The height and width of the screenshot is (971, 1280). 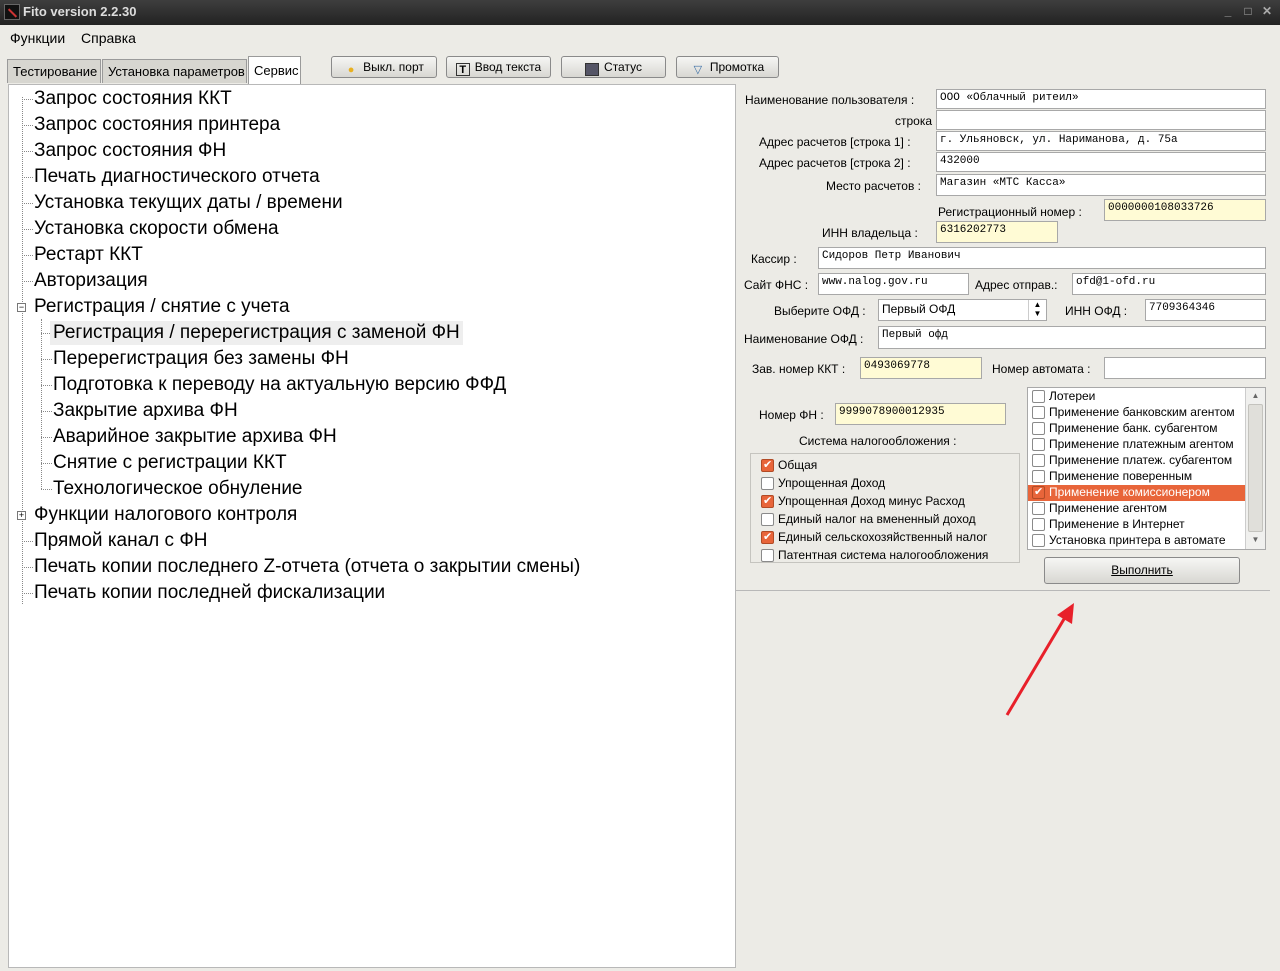 What do you see at coordinates (997, 232) in the screenshot?
I see `inn-field: 6316202773` at bounding box center [997, 232].